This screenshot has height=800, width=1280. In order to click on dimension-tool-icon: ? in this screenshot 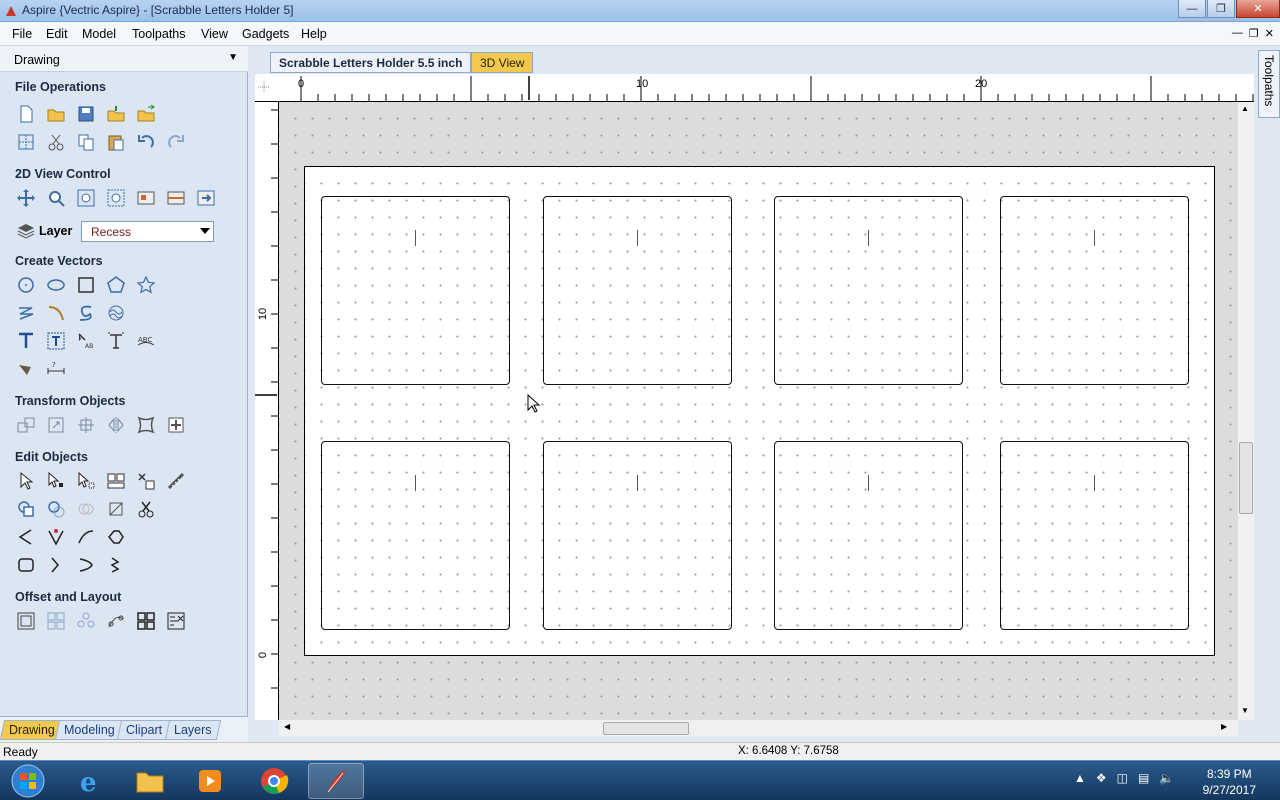, I will do `click(56, 369)`.